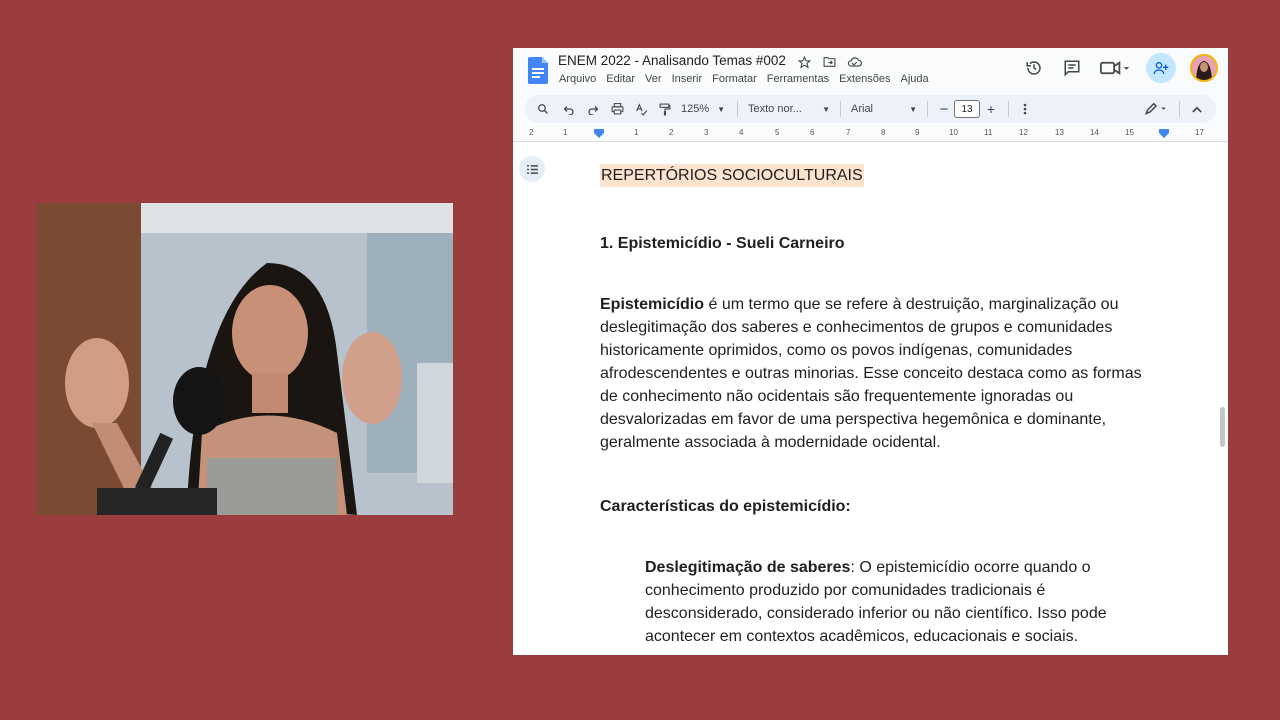 This screenshot has height=720, width=1280. What do you see at coordinates (543, 109) in the screenshot?
I see `search-icon` at bounding box center [543, 109].